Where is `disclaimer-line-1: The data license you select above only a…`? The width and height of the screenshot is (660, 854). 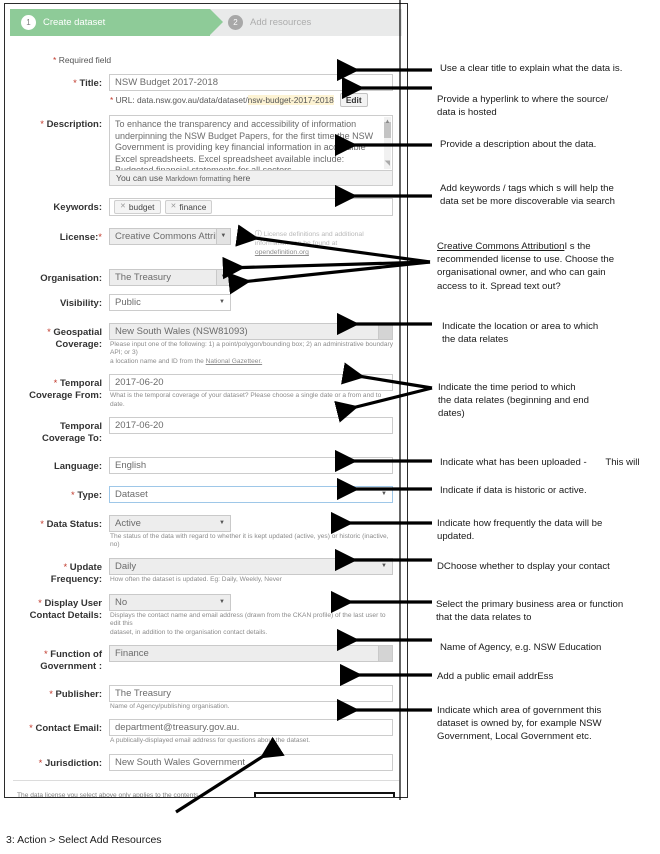
disclaimer-line-1: The data license you select above only a… is located at coordinates (108, 794).